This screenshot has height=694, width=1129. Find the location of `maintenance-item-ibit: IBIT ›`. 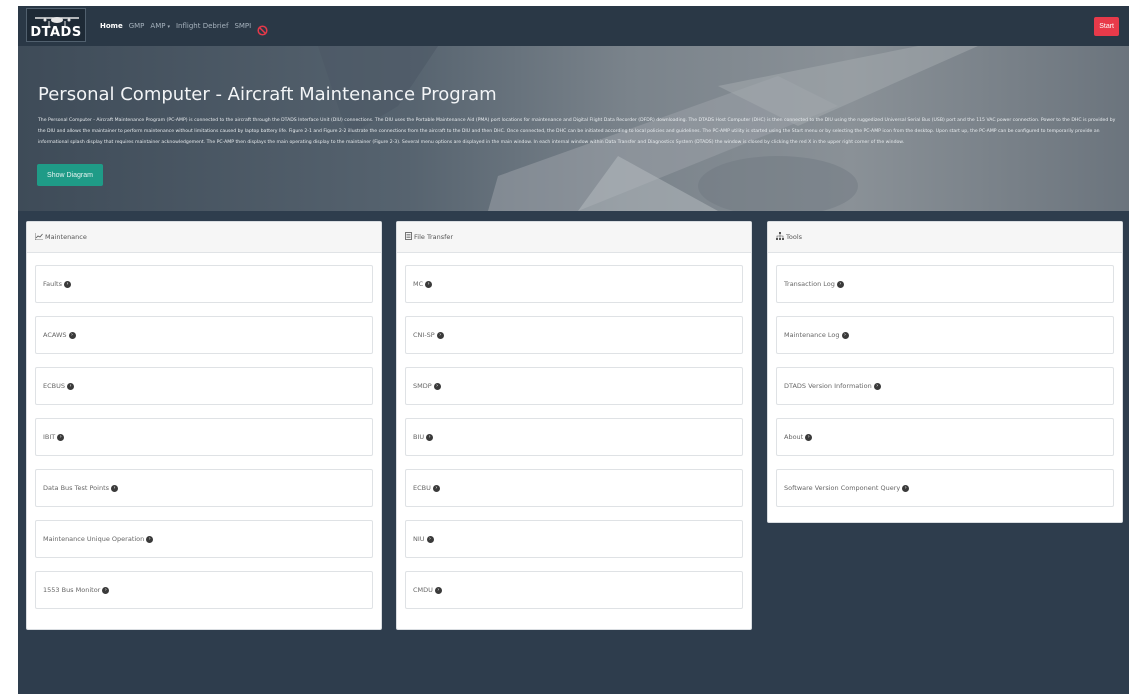

maintenance-item-ibit: IBIT › is located at coordinates (204, 437).